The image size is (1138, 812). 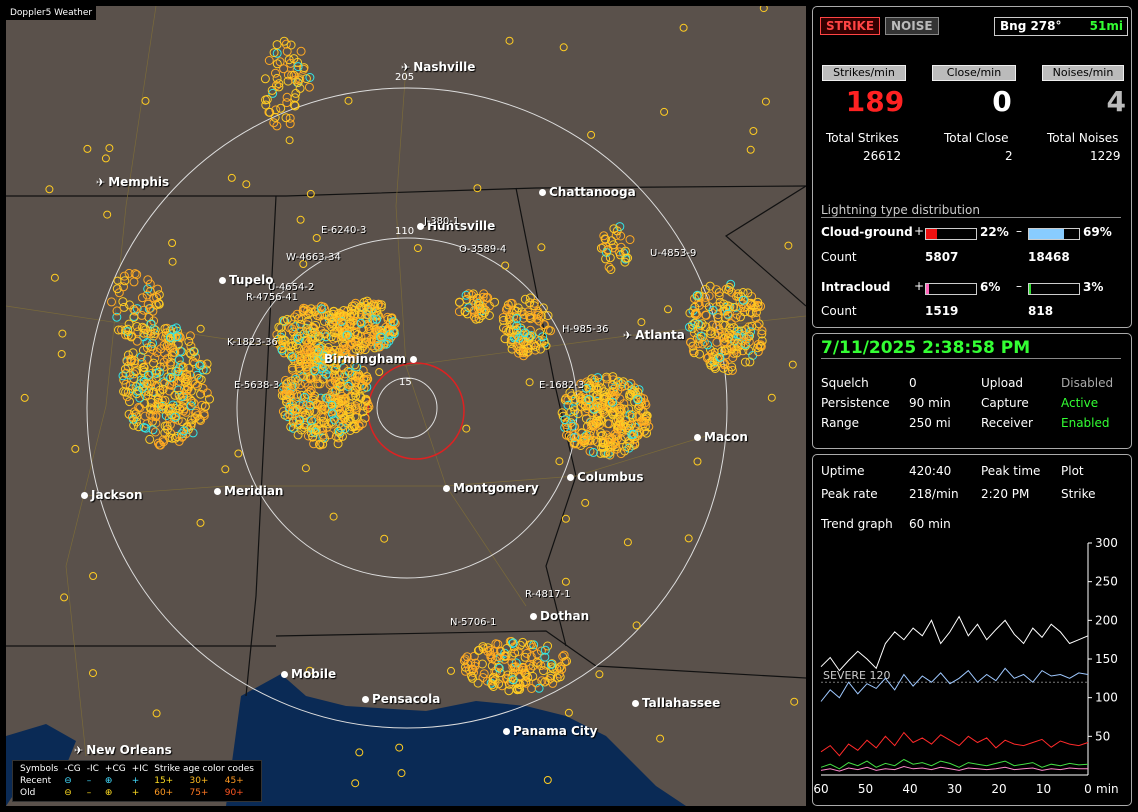 What do you see at coordinates (123, 750) in the screenshot?
I see `city-new-orleans: ✈ New Orleans` at bounding box center [123, 750].